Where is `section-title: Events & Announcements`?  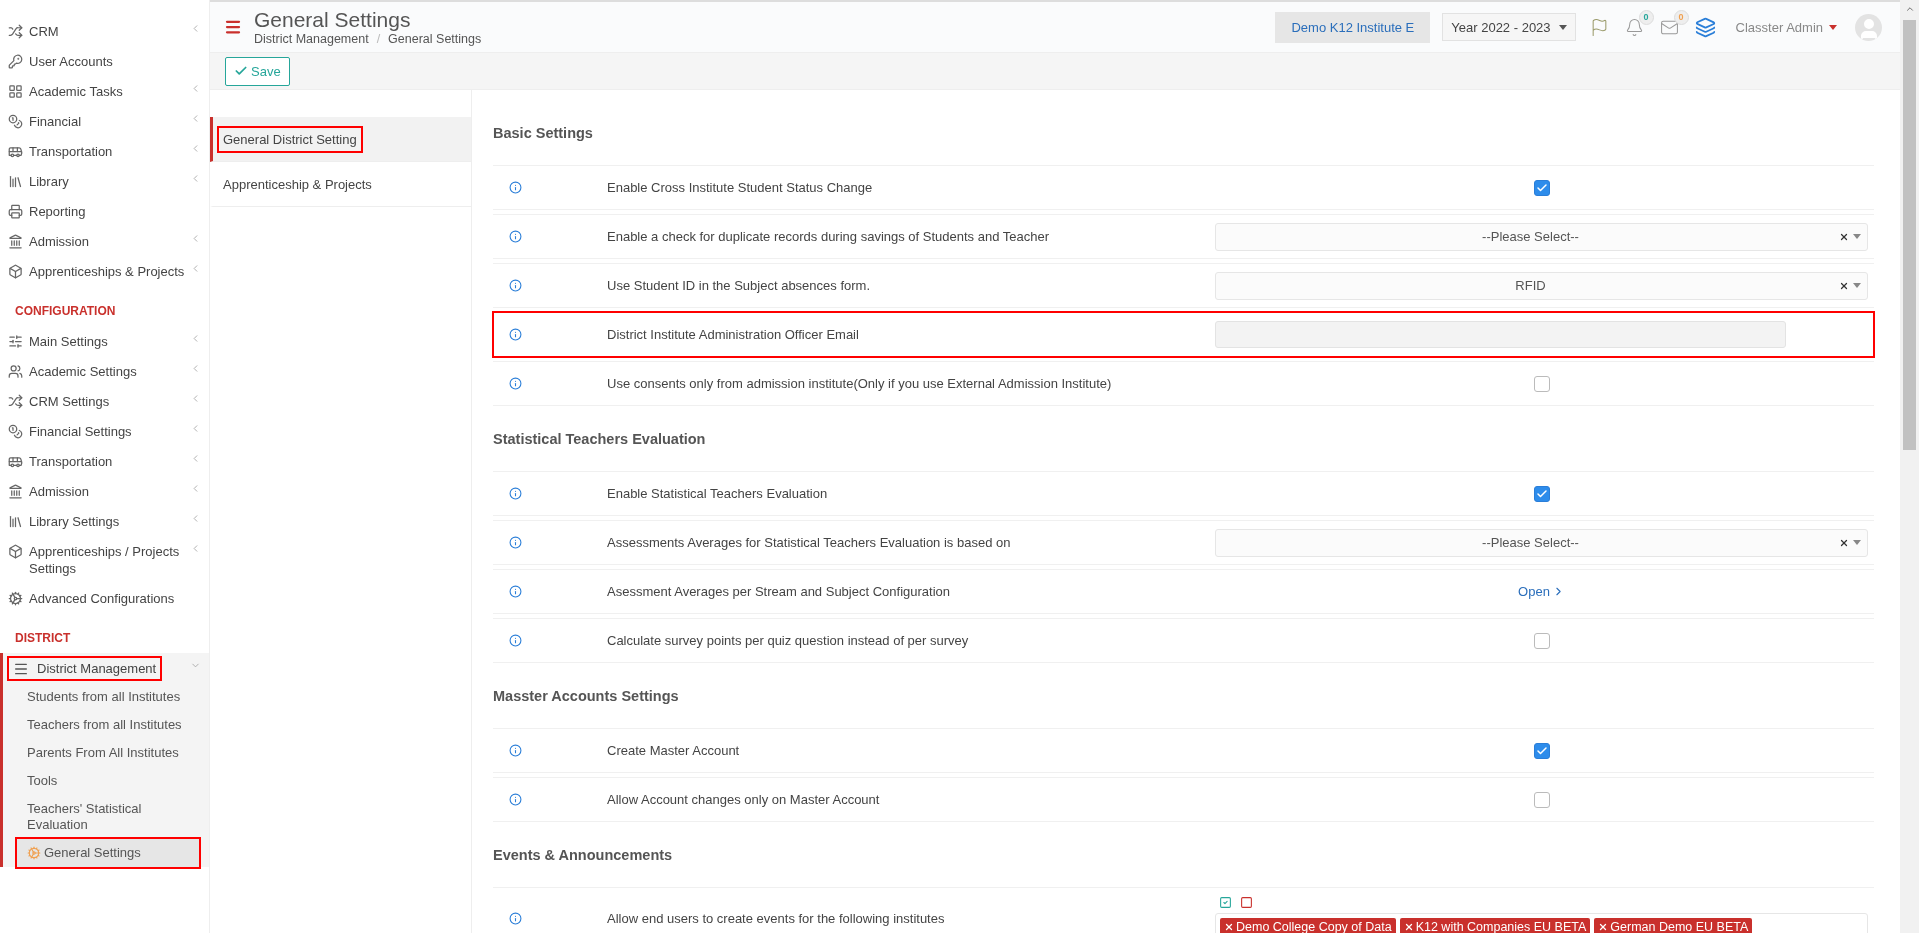
section-title: Events & Announcements is located at coordinates (583, 855).